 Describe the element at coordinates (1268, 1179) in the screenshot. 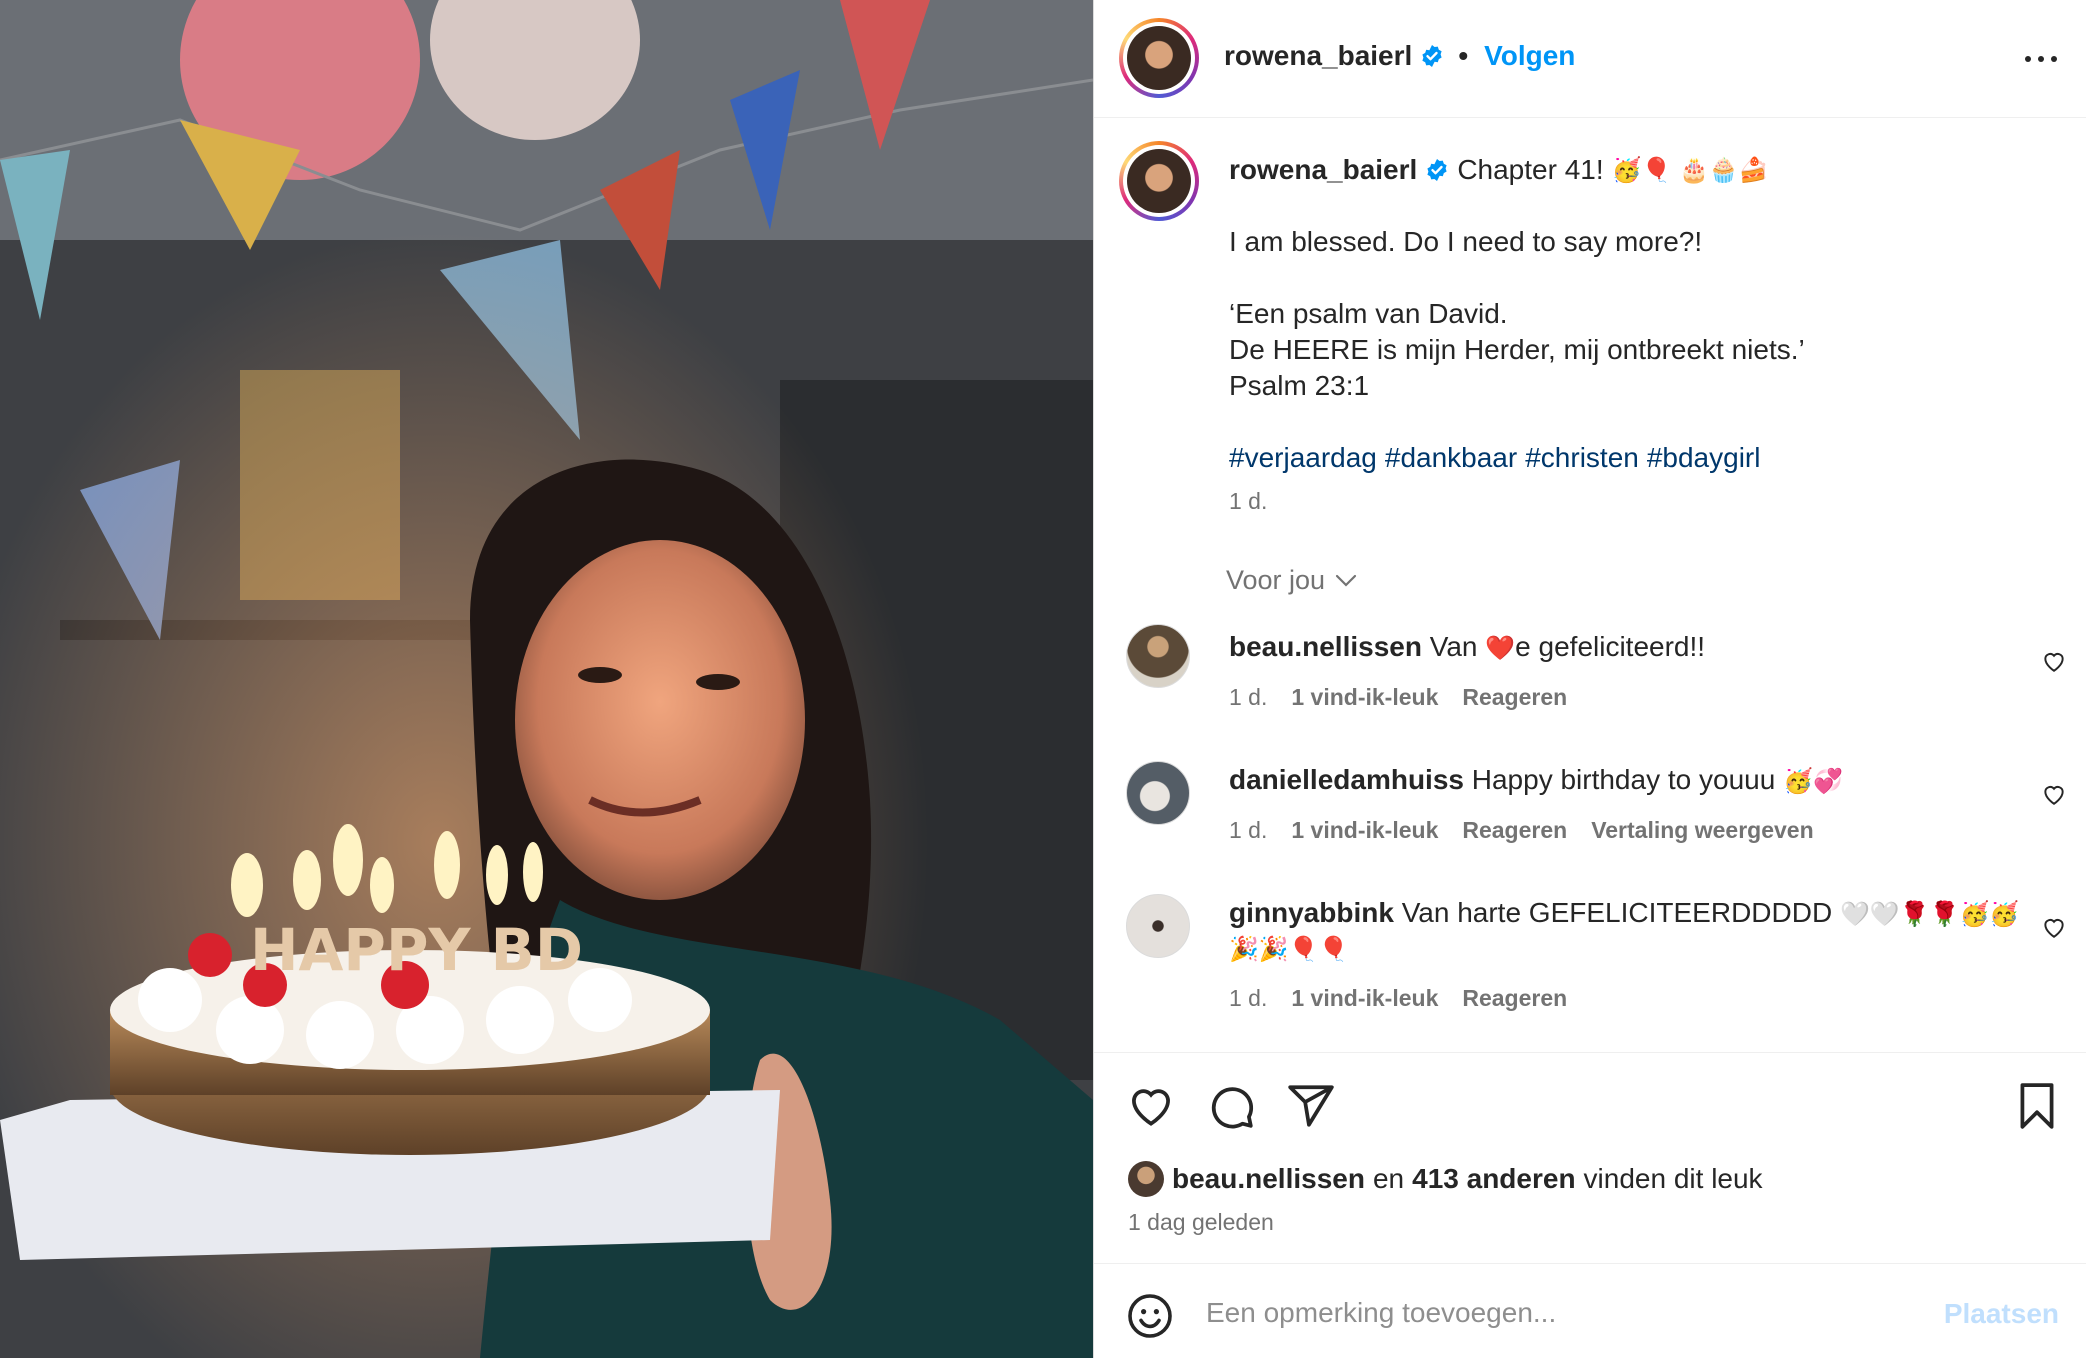

I see `liker-username: beau.nellissen` at that location.